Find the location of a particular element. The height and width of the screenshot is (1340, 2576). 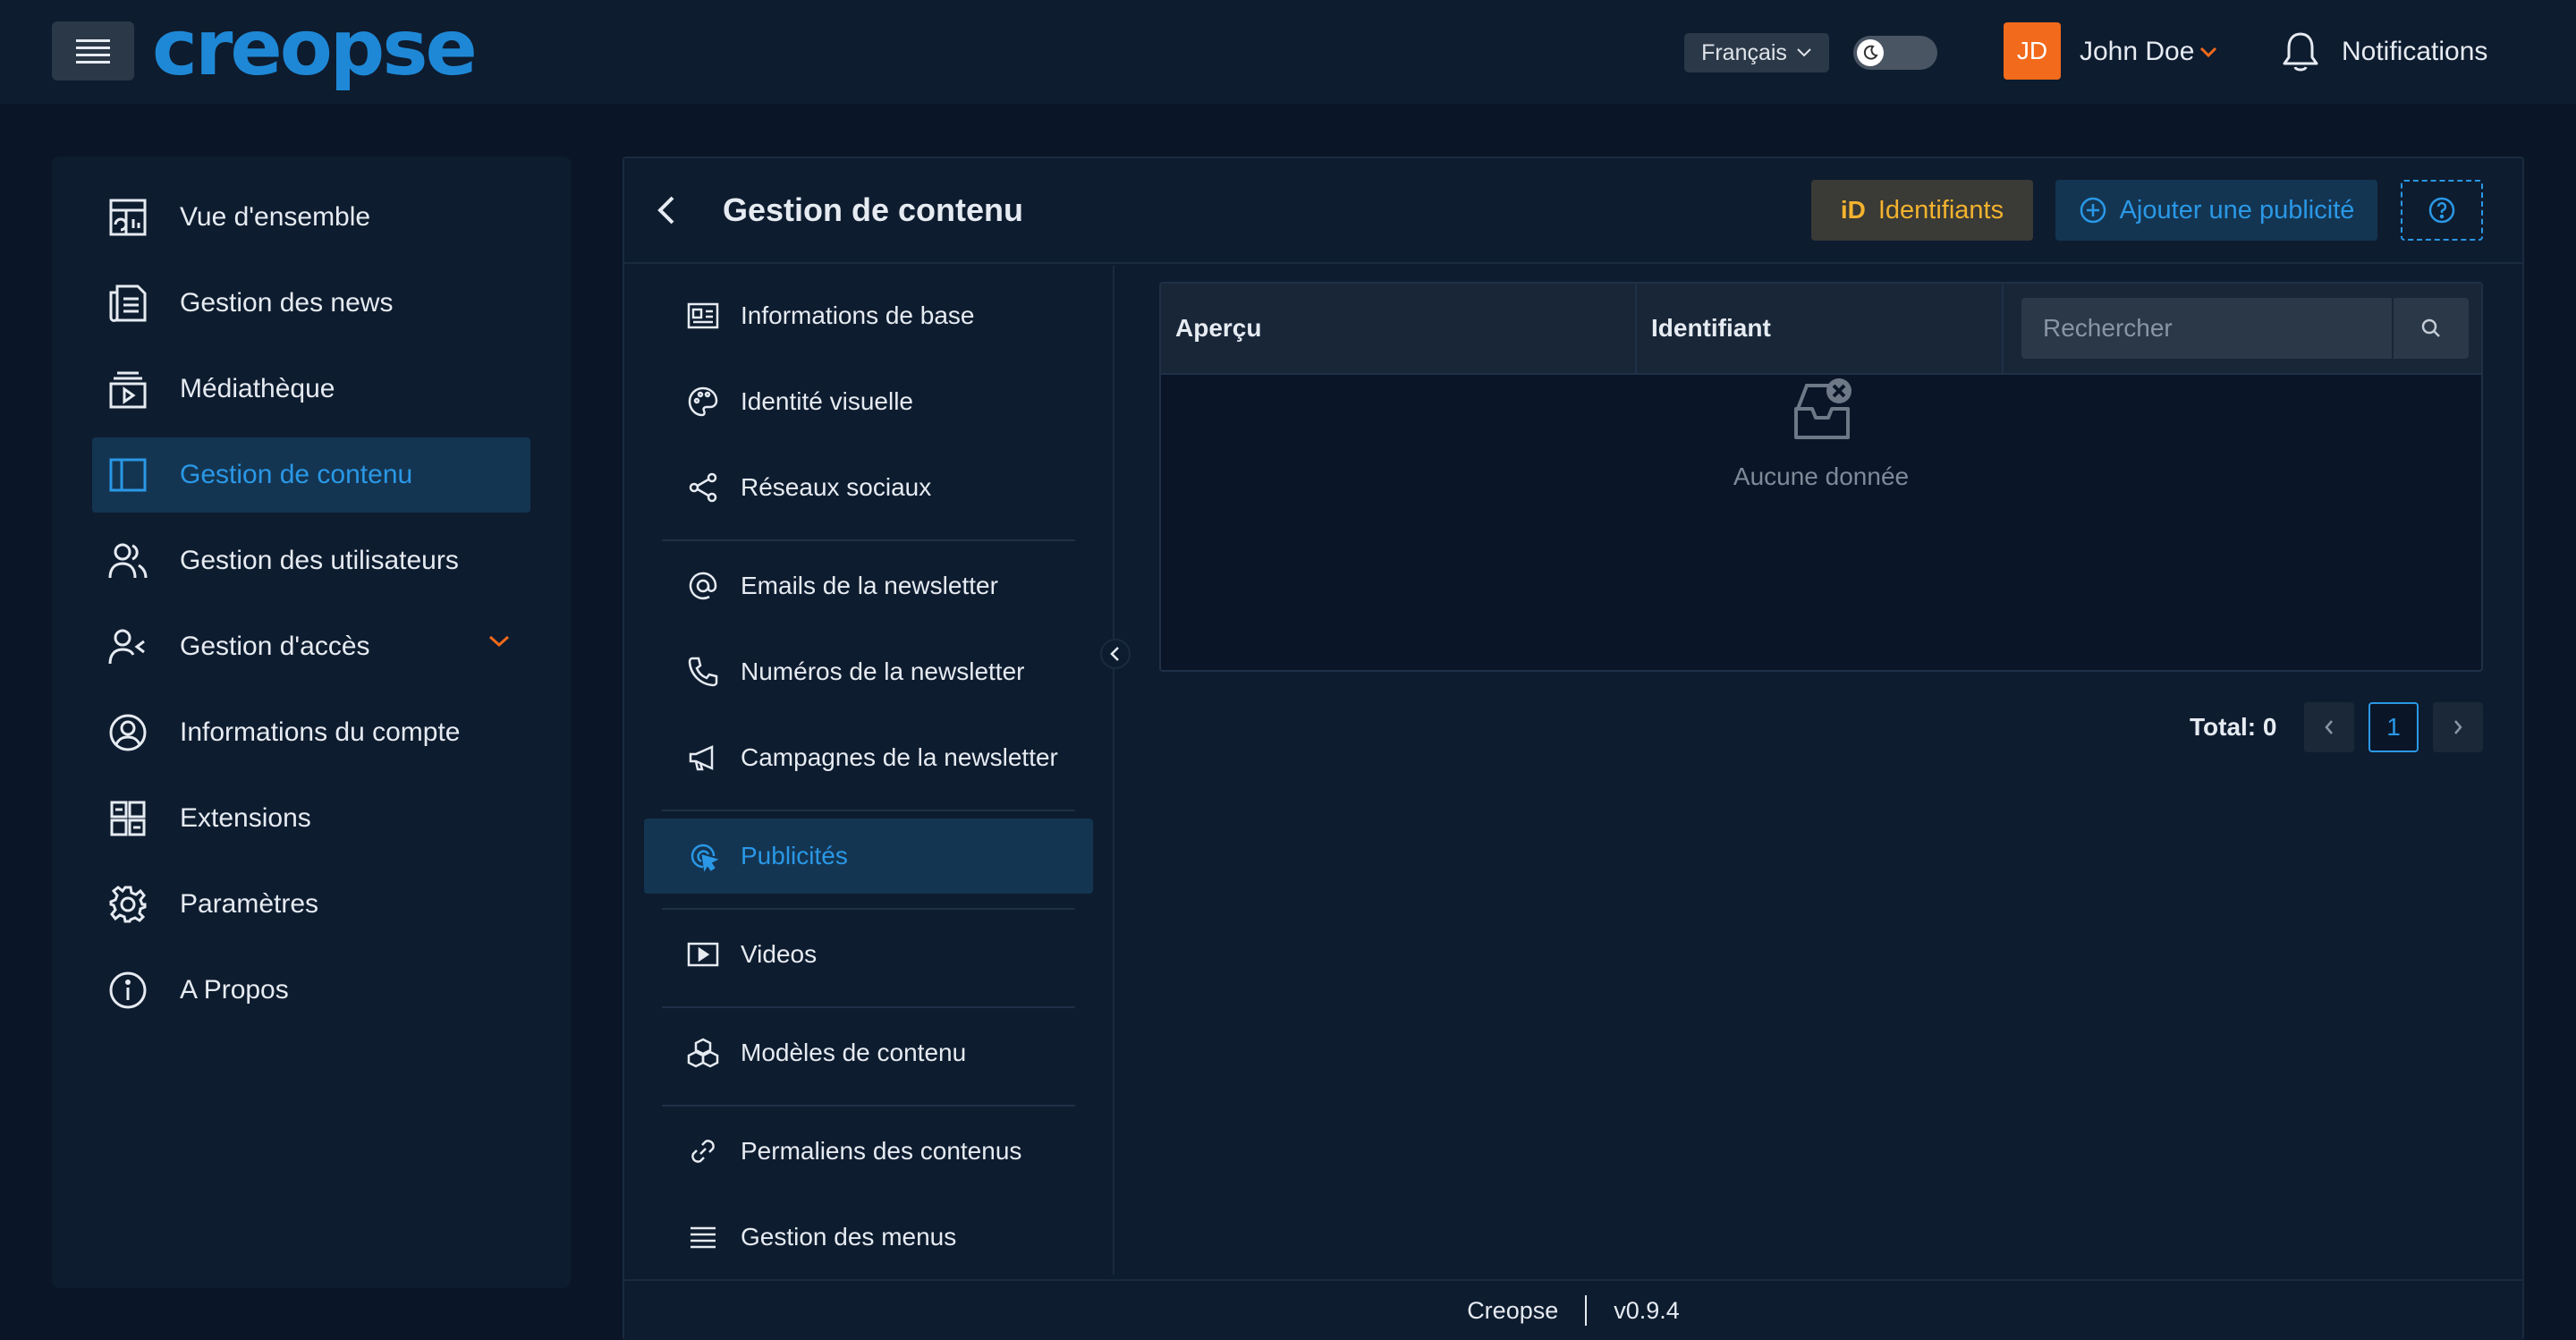

notifications-label: Notifications is located at coordinates (2415, 51).